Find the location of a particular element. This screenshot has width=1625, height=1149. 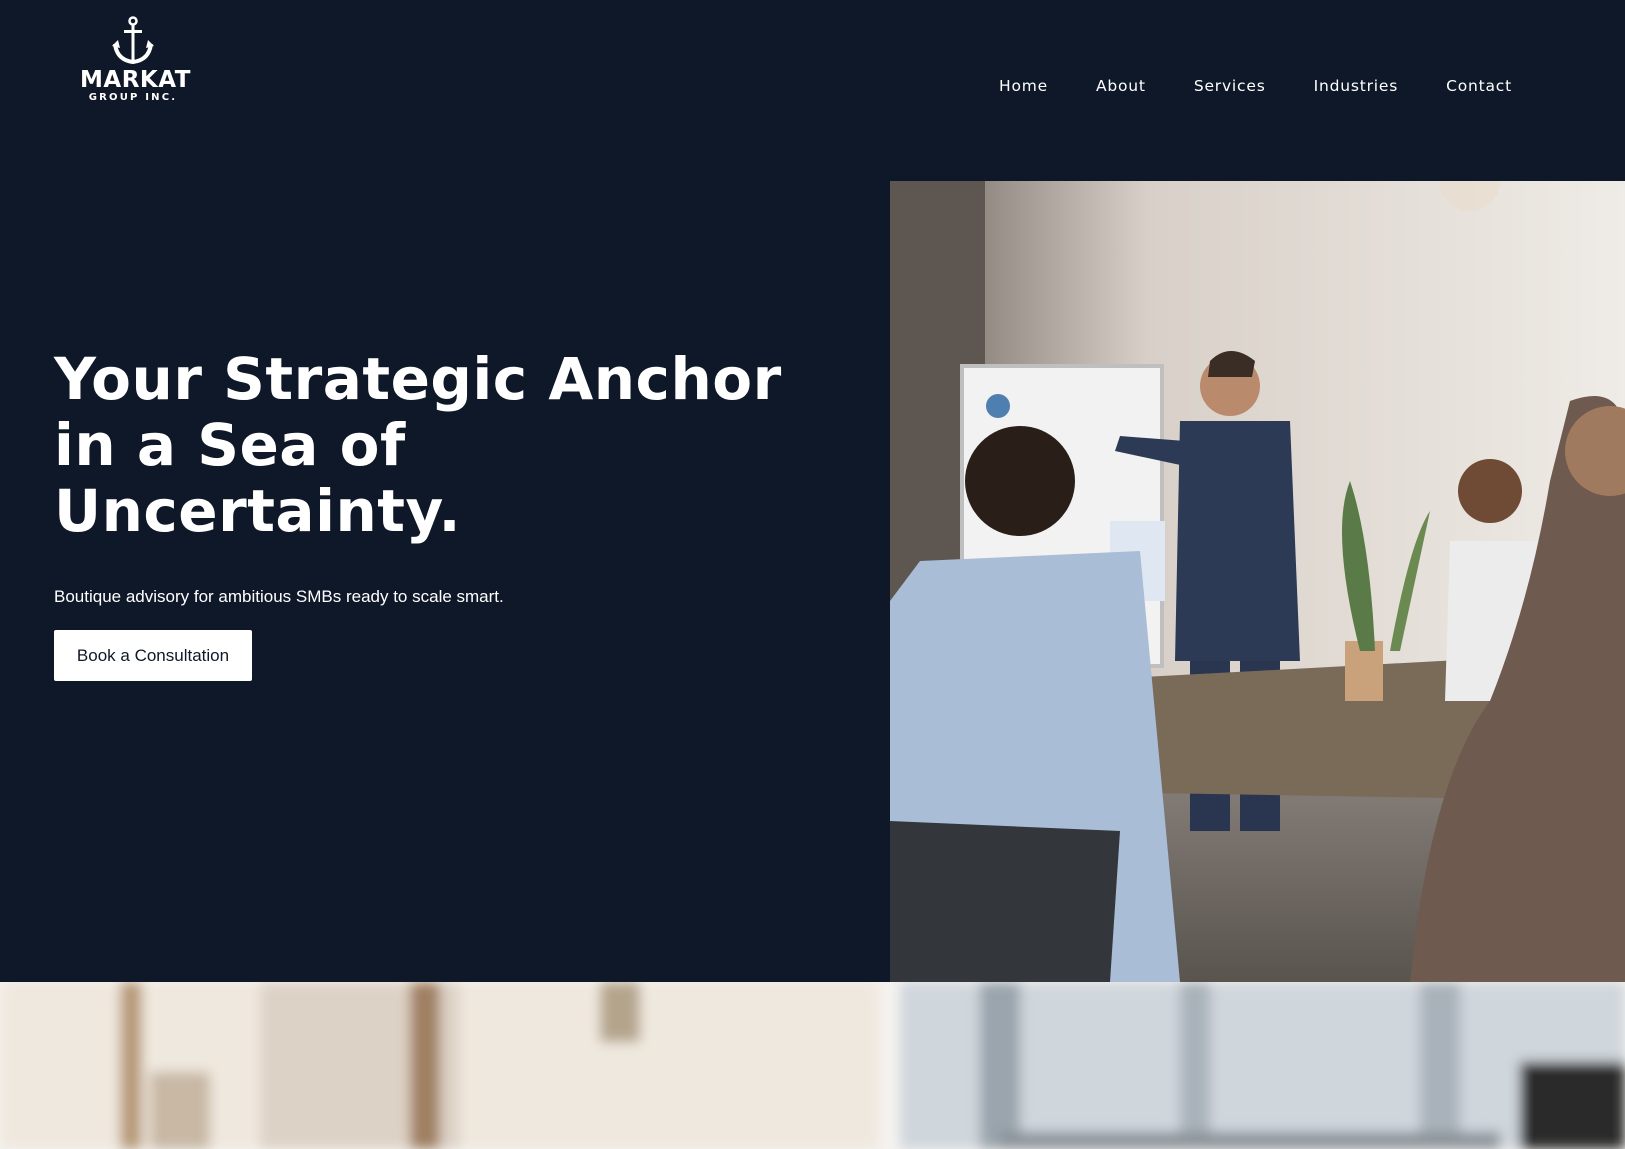

nav-home: Home is located at coordinates (1023, 86).